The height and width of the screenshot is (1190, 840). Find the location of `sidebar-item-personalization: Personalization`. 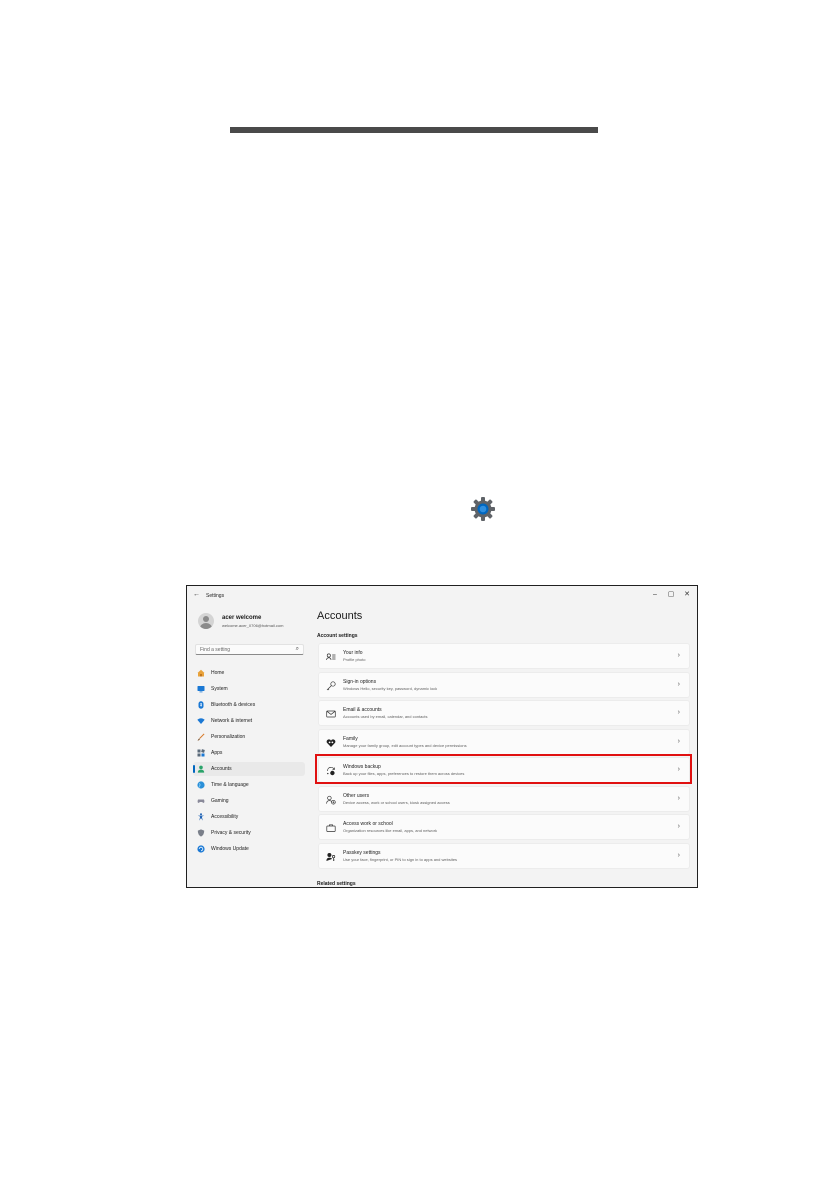

sidebar-item-personalization: Personalization is located at coordinates (249, 737).